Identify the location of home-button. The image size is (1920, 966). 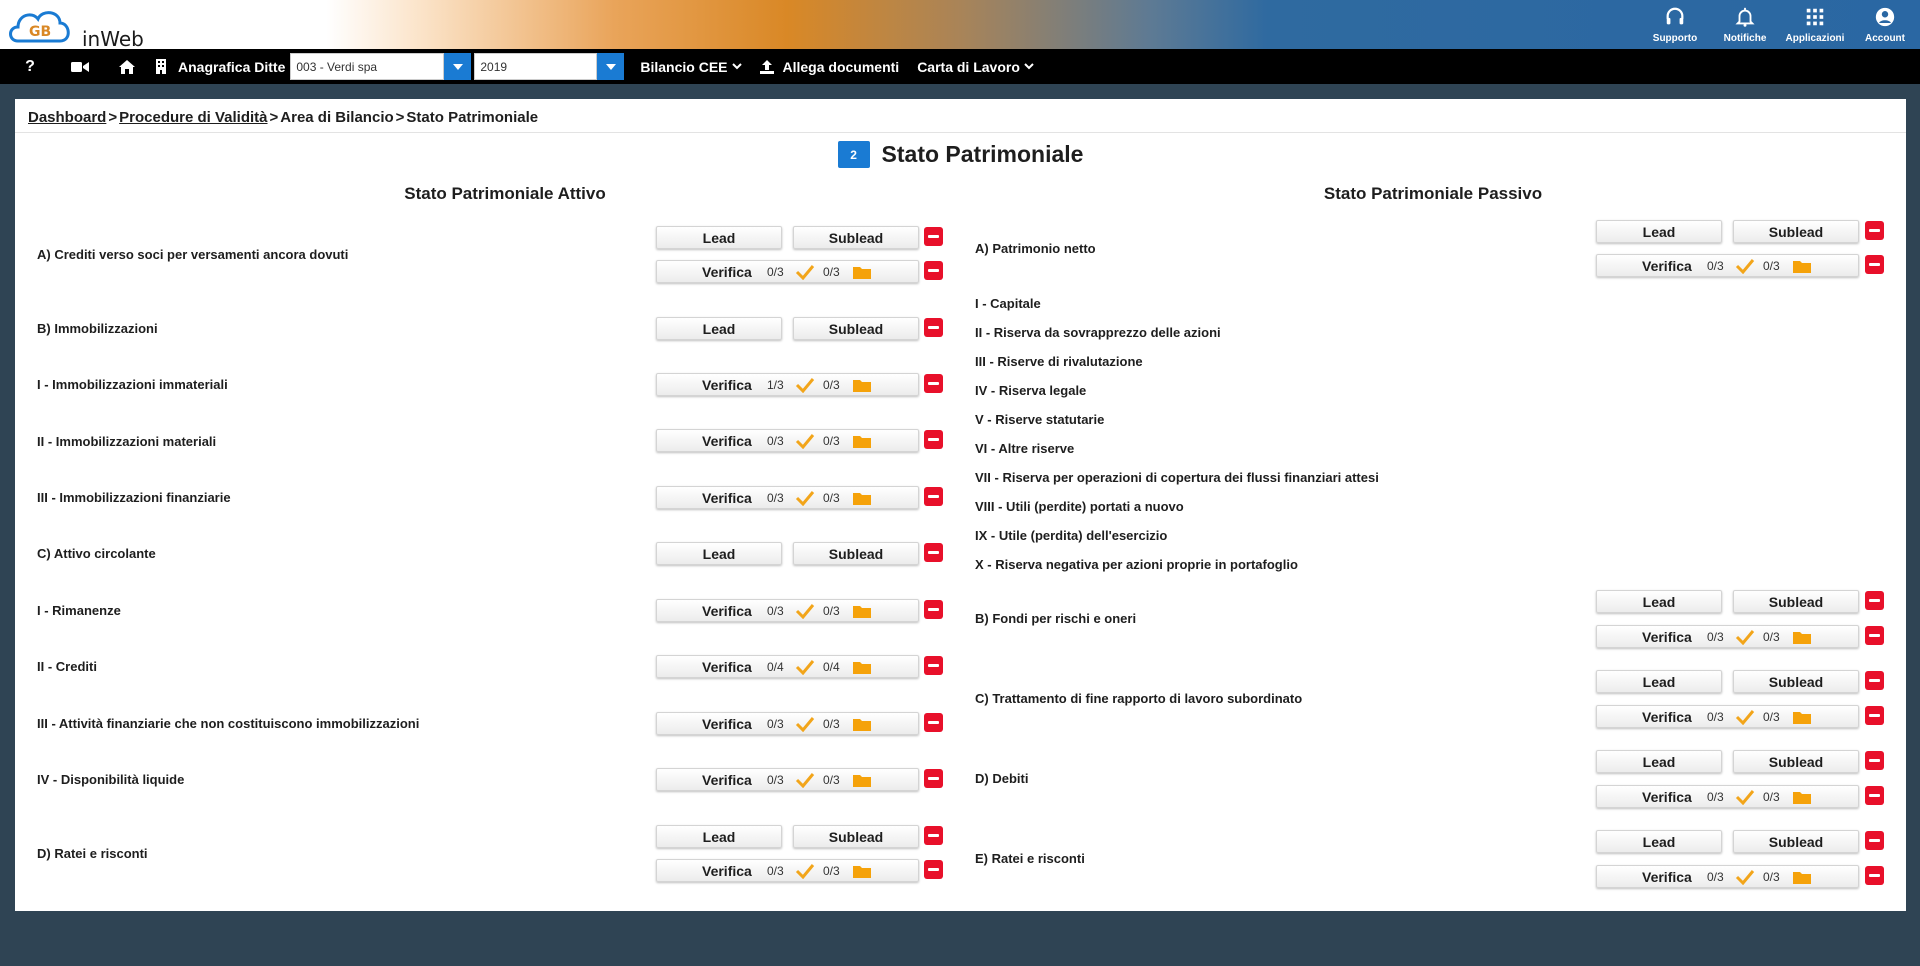
(127, 66).